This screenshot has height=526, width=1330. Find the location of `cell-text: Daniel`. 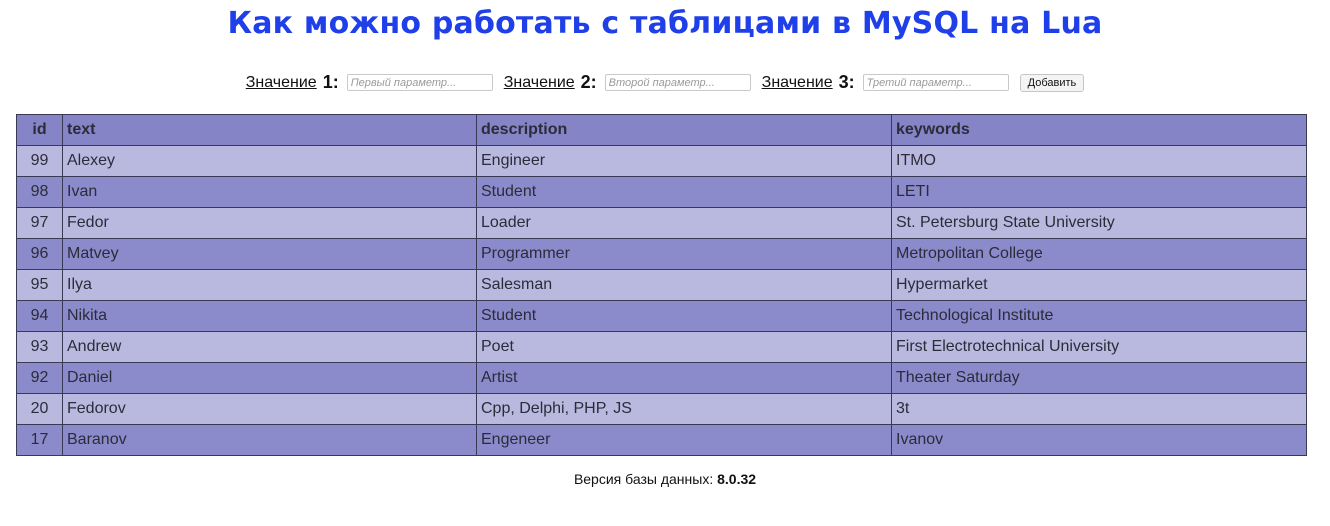

cell-text: Daniel is located at coordinates (269, 378).